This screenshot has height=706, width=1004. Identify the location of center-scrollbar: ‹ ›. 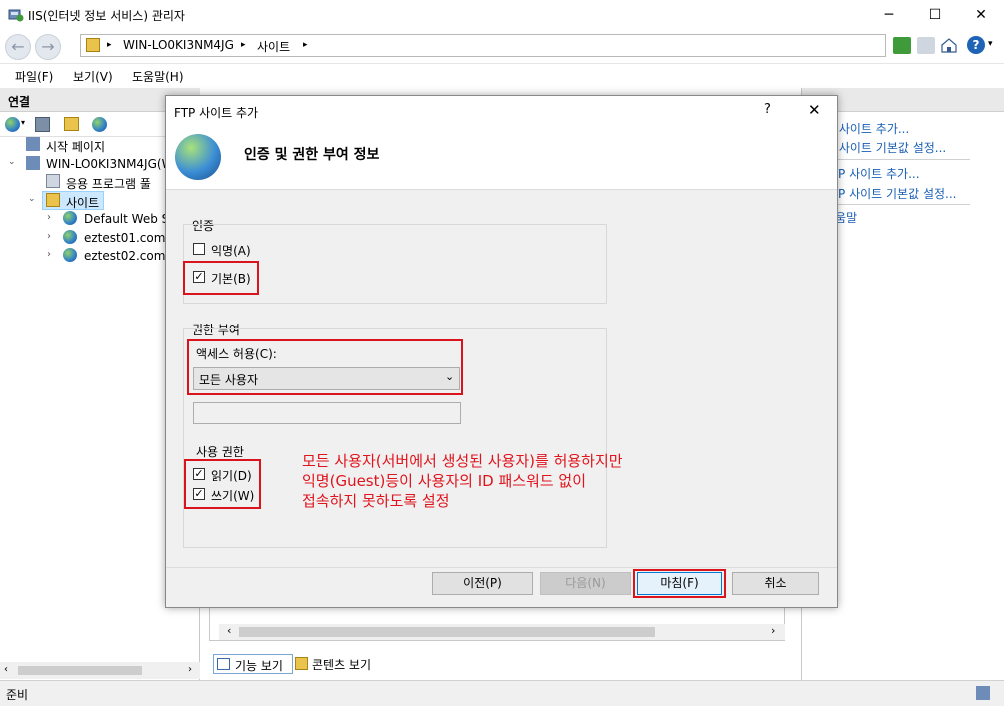
(502, 632).